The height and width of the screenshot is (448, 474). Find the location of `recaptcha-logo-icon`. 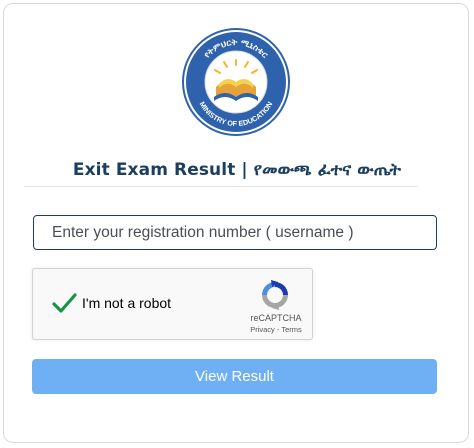

recaptcha-logo-icon is located at coordinates (275, 295).